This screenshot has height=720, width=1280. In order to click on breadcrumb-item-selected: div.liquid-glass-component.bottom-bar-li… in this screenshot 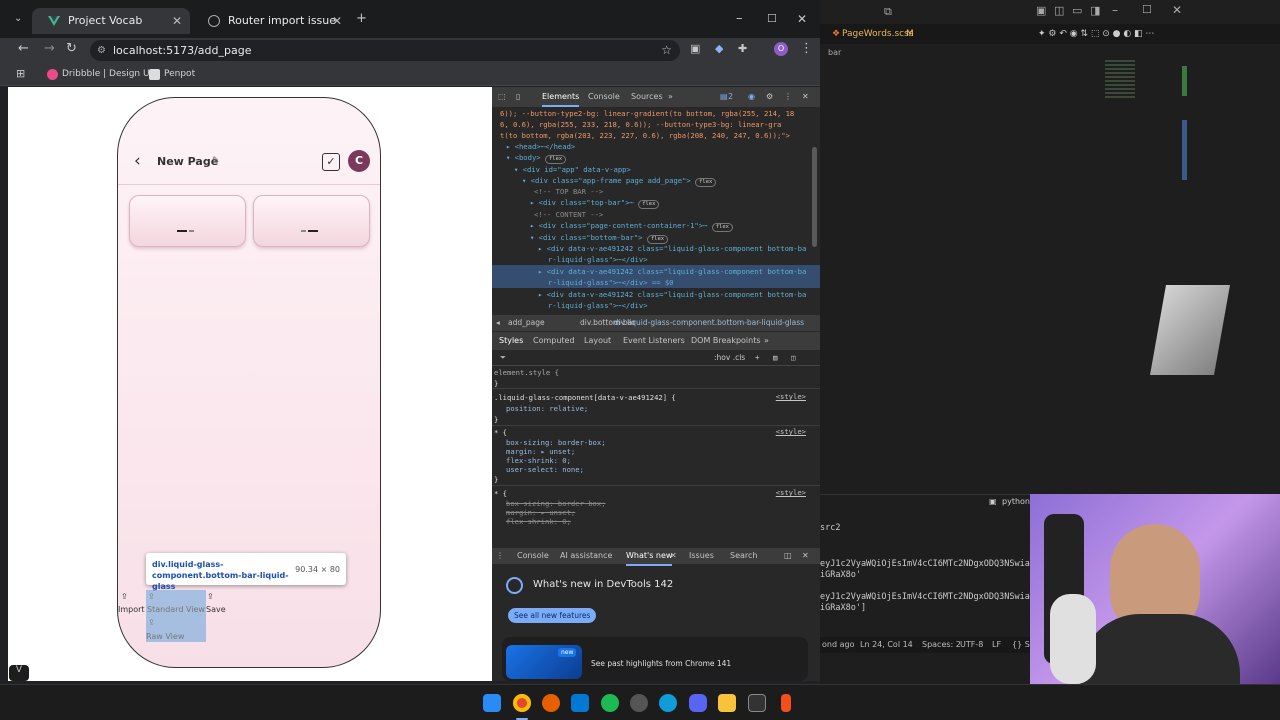, I will do `click(709, 323)`.